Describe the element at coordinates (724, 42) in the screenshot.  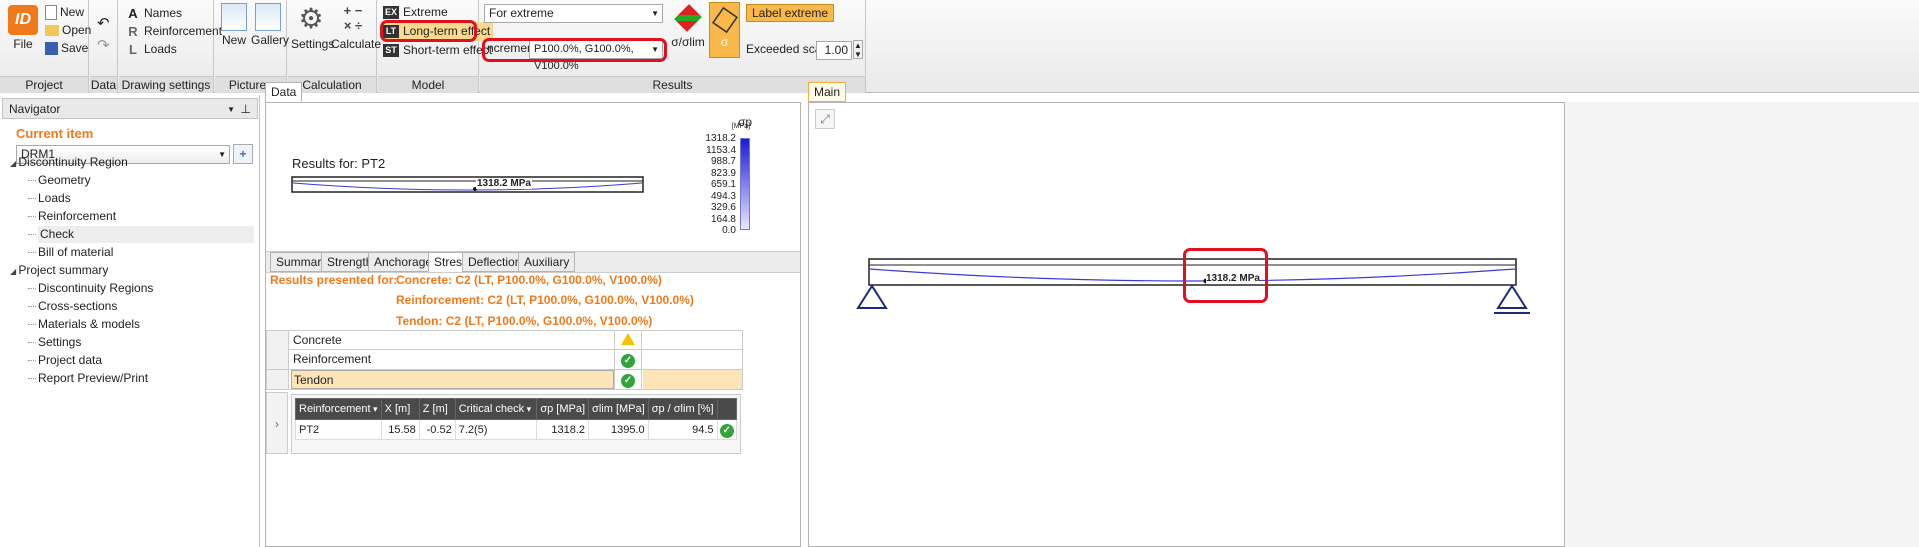
I see `sigma-label: σ` at that location.